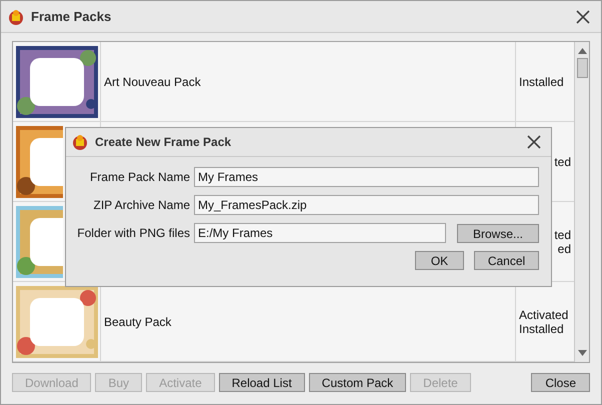  Describe the element at coordinates (560, 382) in the screenshot. I see `close-button: Close` at that location.